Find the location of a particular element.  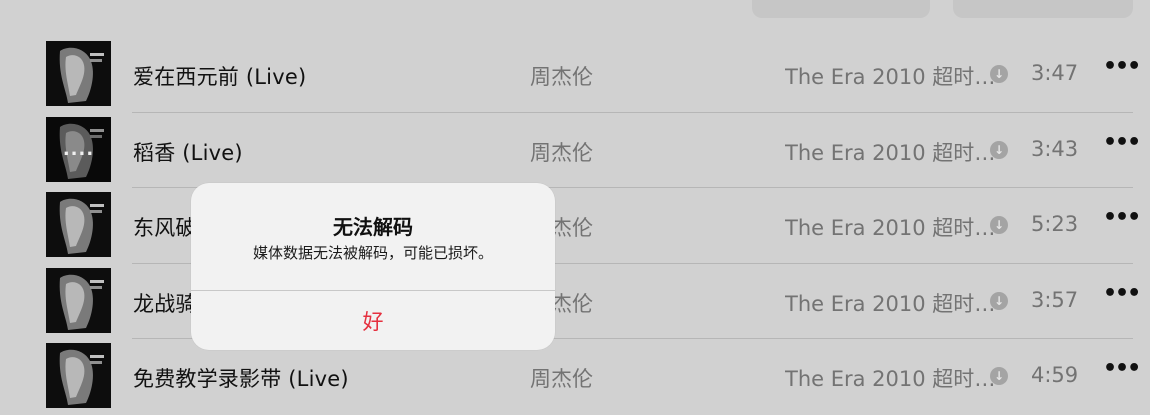

error-alert-dialog: 无法解码 媒体数据无法被解码，可能已损坏。 好 is located at coordinates (373, 266).